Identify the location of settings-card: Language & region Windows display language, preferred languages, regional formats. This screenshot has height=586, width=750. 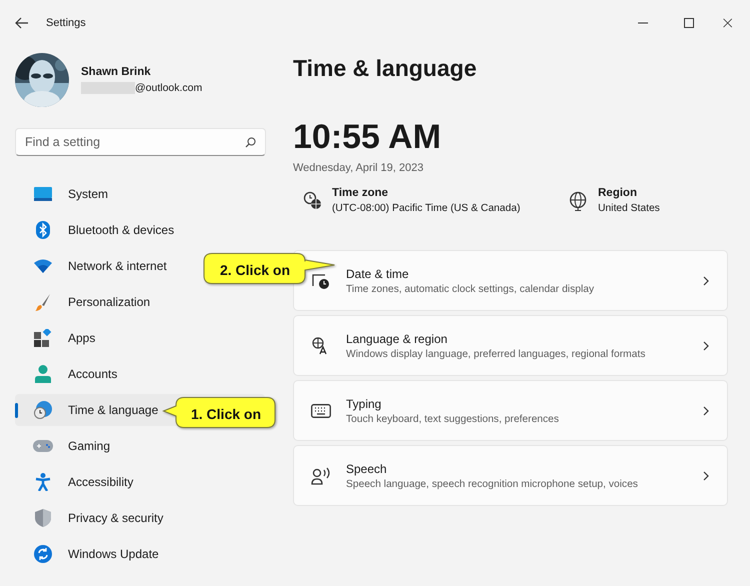
(510, 345).